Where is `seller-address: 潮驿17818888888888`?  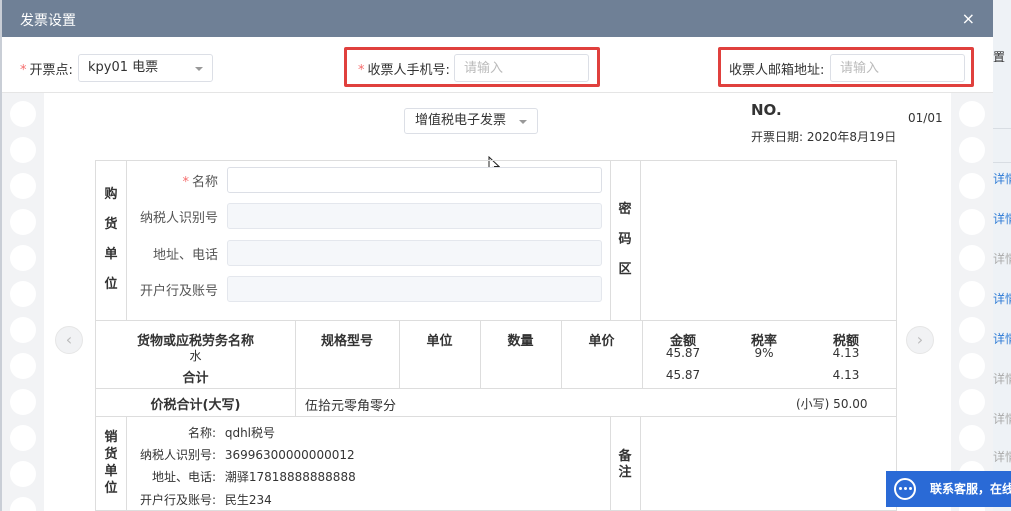 seller-address: 潮驿17818888888888 is located at coordinates (290, 477).